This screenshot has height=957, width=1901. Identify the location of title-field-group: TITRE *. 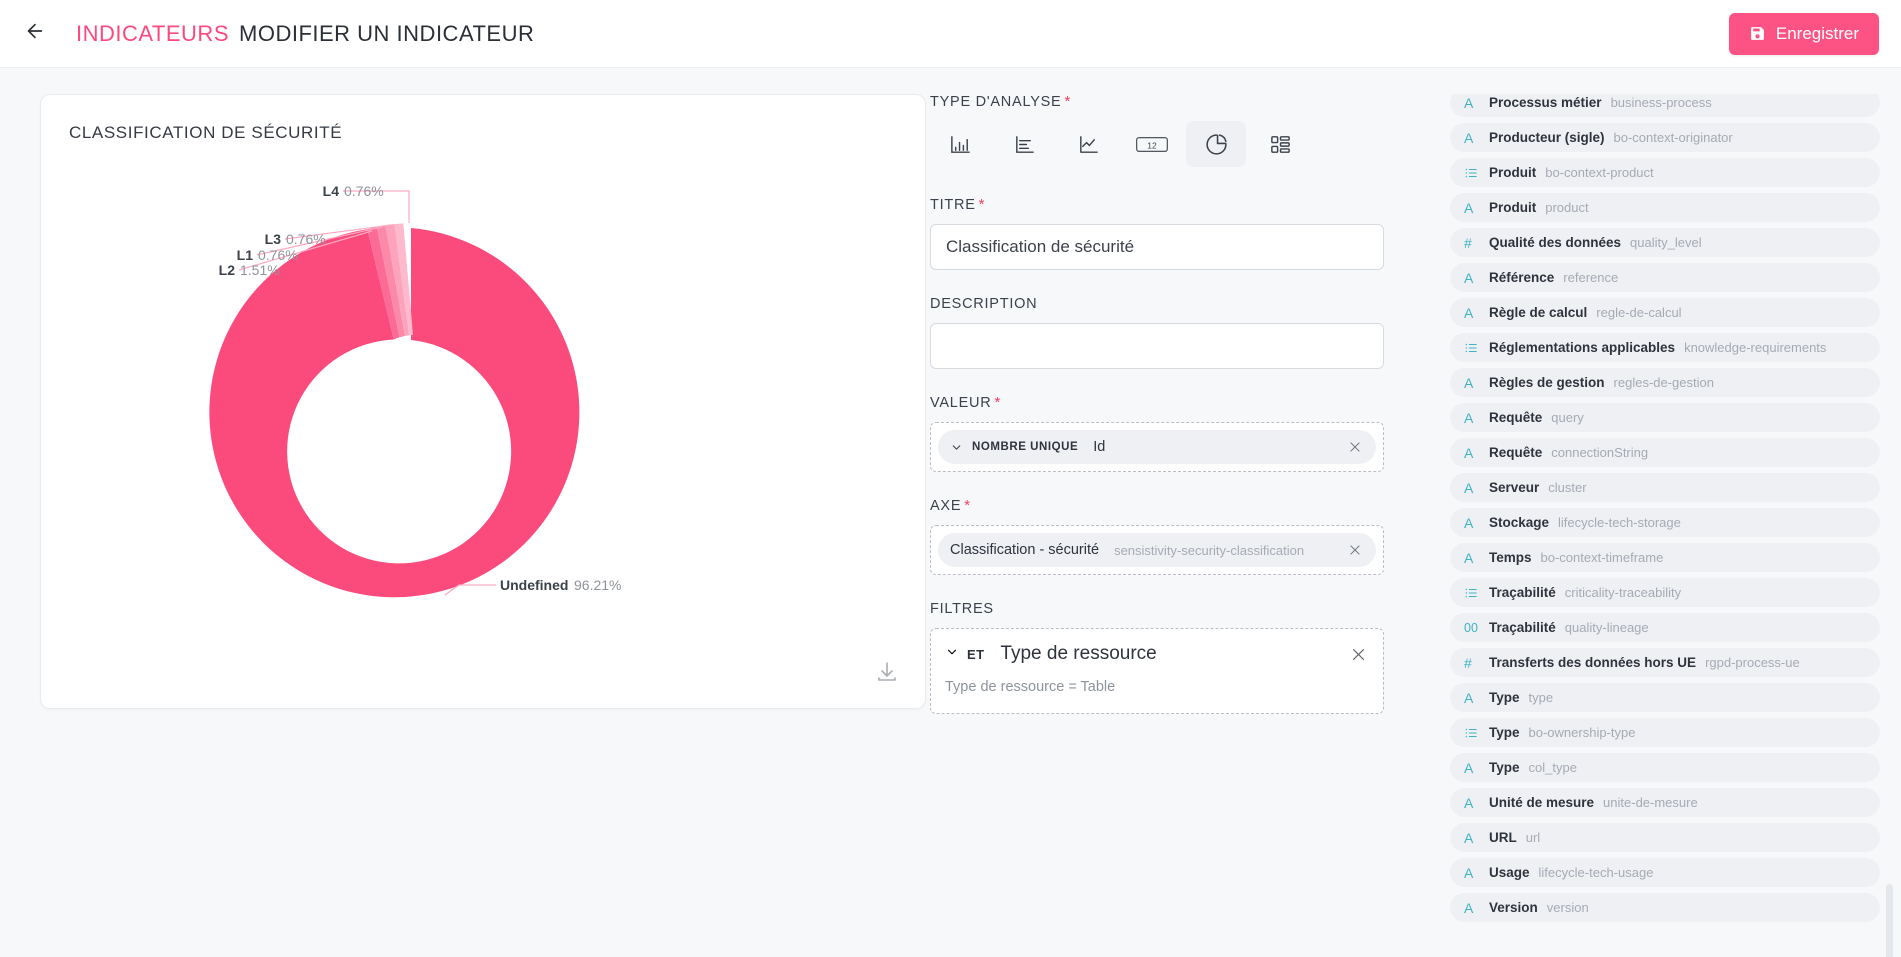
(1176, 233).